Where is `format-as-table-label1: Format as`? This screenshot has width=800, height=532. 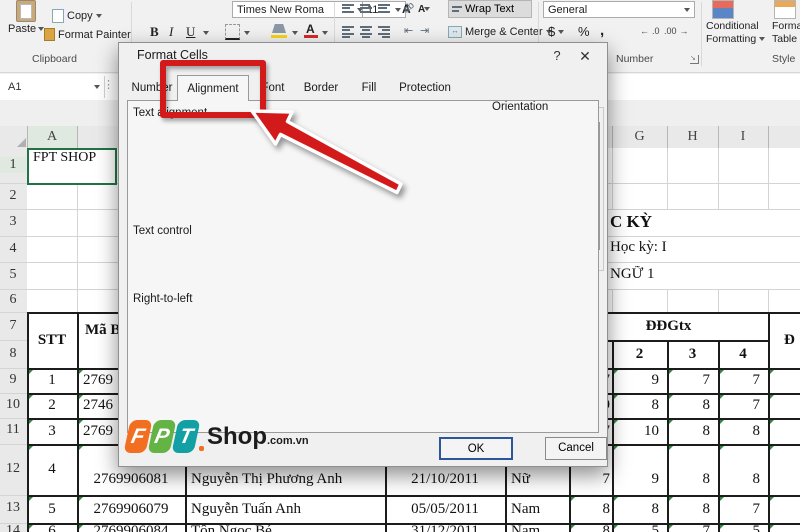
format-as-table-label1: Format as is located at coordinates (786, 26).